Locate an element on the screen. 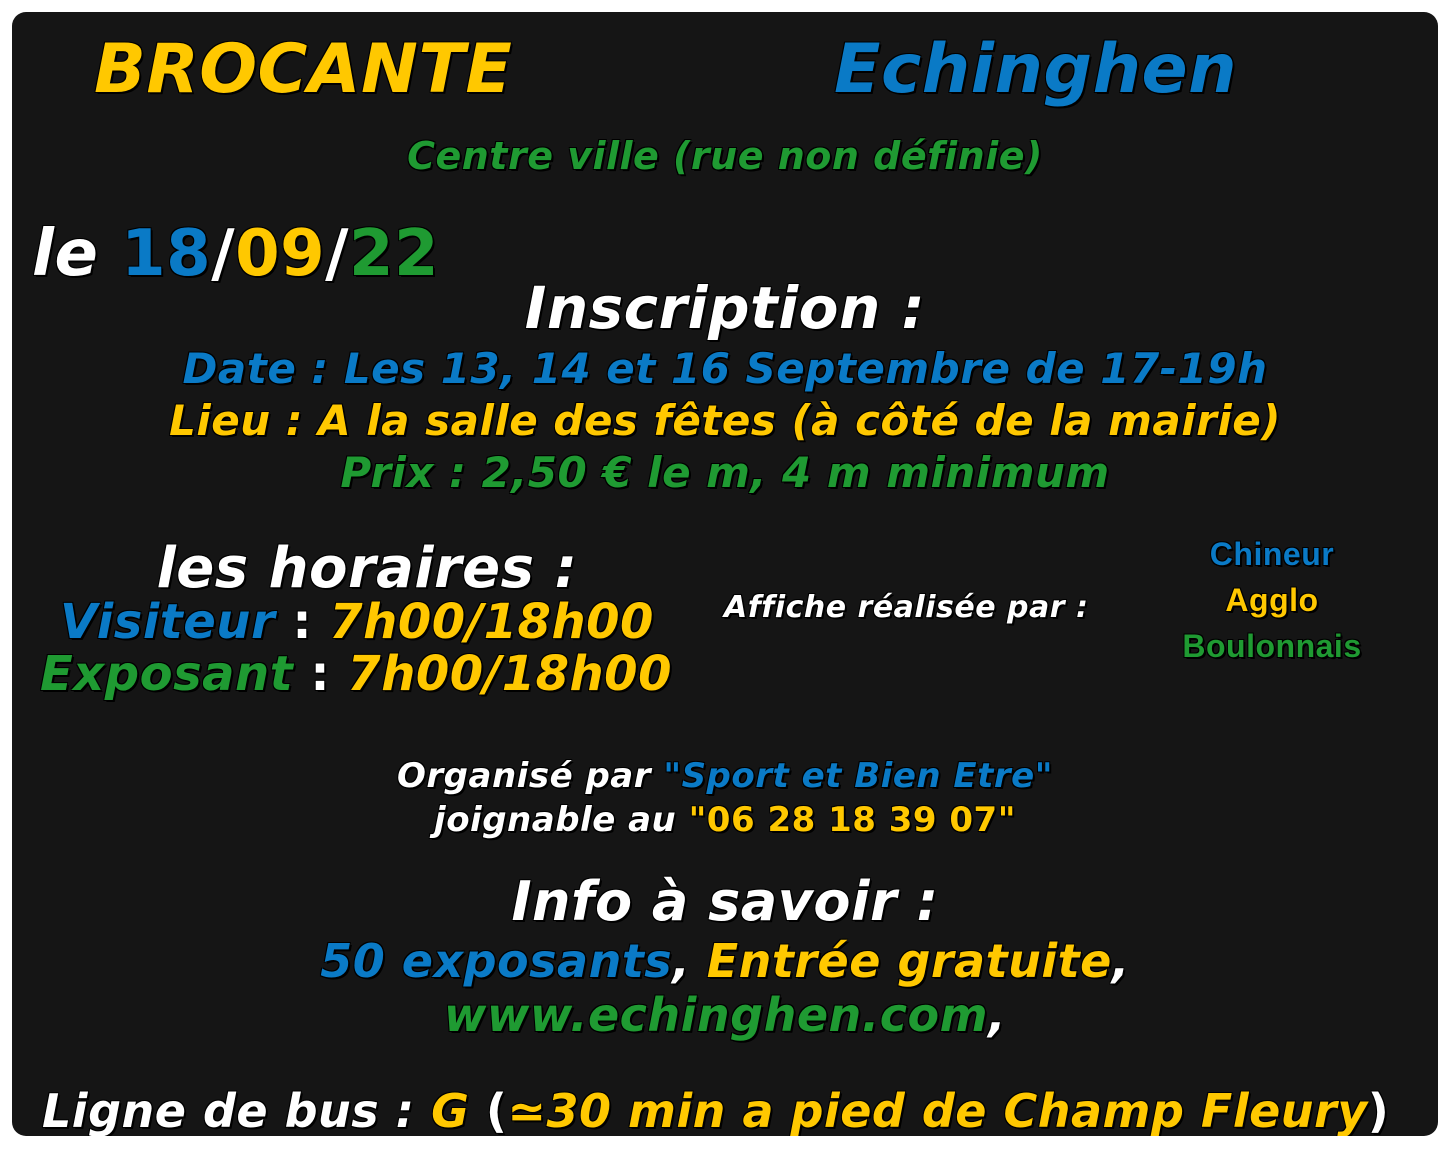 This screenshot has width=1450, height=1150. info-line-1: 50 exposants, Entrée gratuite, is located at coordinates (725, 961).